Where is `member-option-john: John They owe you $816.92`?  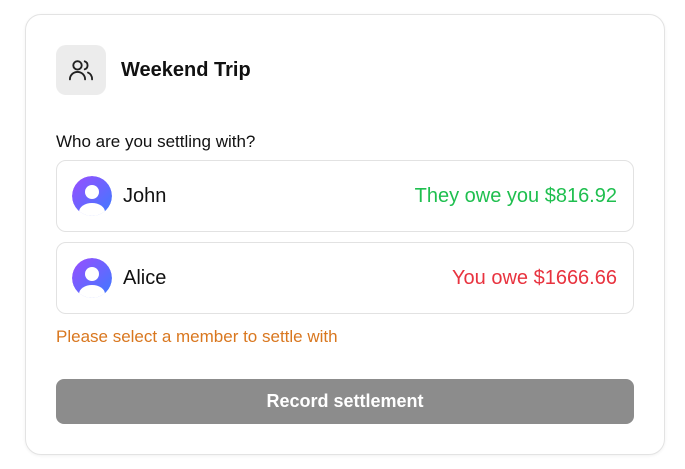
member-option-john: John They owe you $816.92 is located at coordinates (345, 196).